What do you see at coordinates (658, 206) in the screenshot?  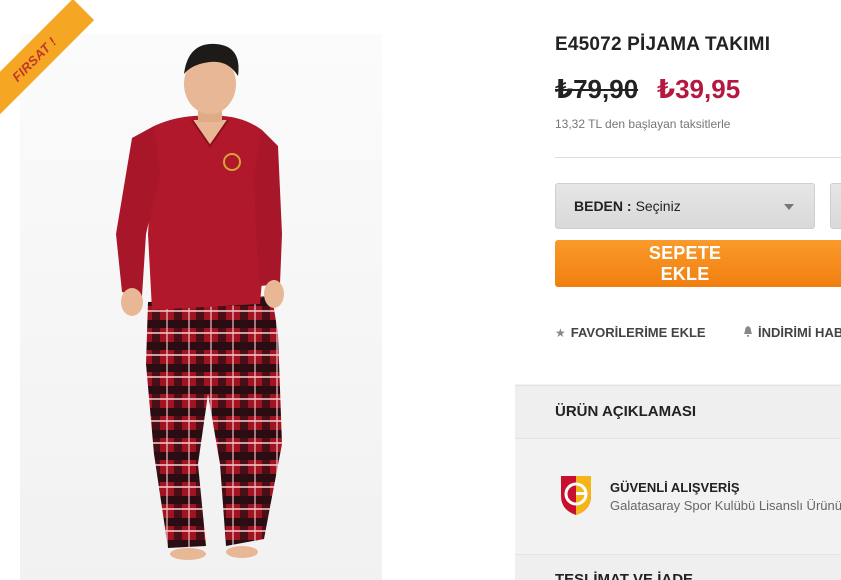 I see `size-select-value: Seçiniz` at bounding box center [658, 206].